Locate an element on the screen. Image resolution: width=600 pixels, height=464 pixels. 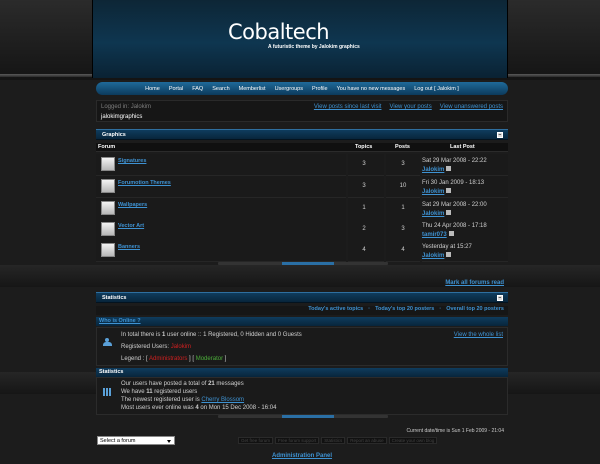
statistics-title: Statistics is located at coordinates (111, 372).